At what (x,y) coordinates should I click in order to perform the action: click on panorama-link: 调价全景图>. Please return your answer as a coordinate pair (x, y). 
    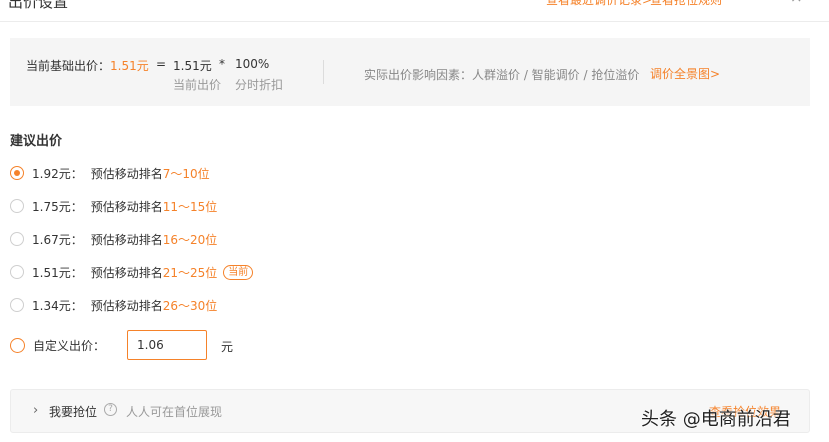
    Looking at the image, I should click on (685, 73).